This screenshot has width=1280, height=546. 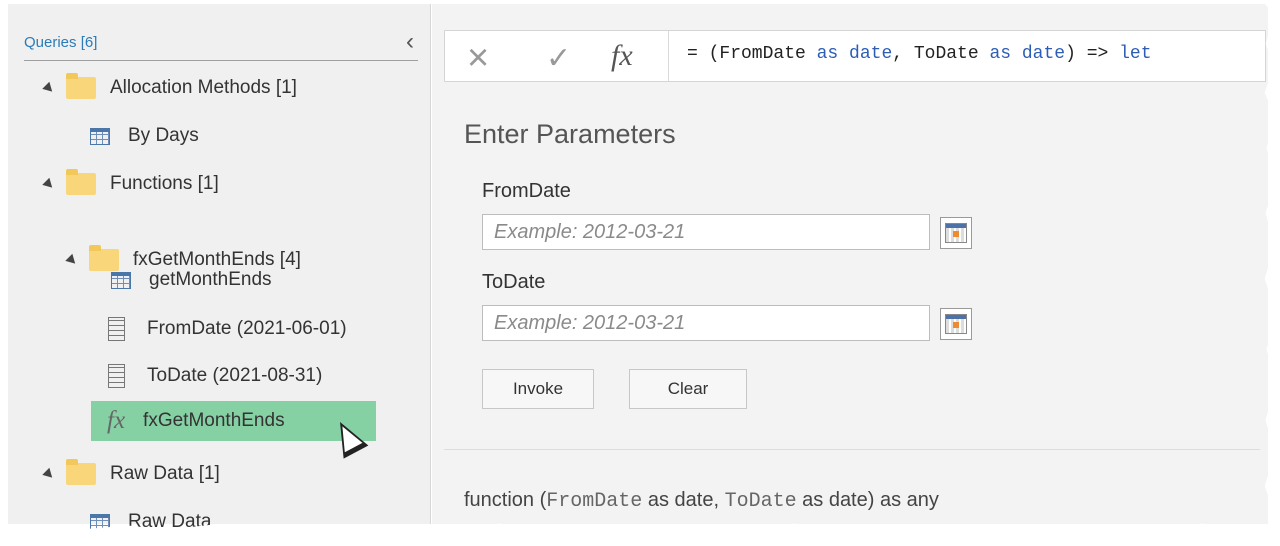 I want to click on function-icon: fx, so click(x=116, y=420).